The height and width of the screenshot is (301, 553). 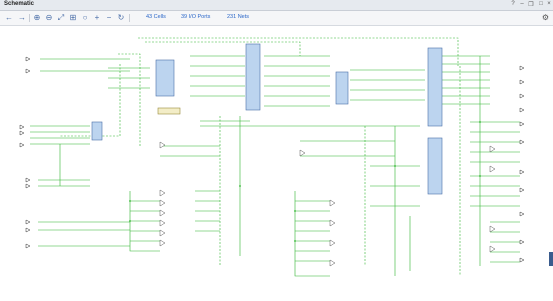 What do you see at coordinates (9, 18) in the screenshot?
I see `back-icon: ←` at bounding box center [9, 18].